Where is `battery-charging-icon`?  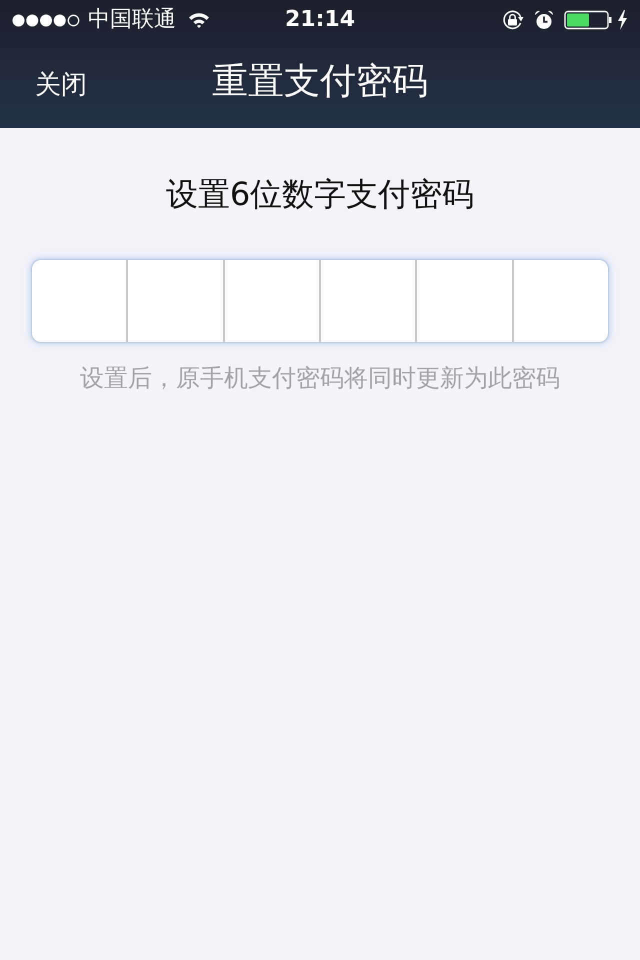 battery-charging-icon is located at coordinates (596, 20).